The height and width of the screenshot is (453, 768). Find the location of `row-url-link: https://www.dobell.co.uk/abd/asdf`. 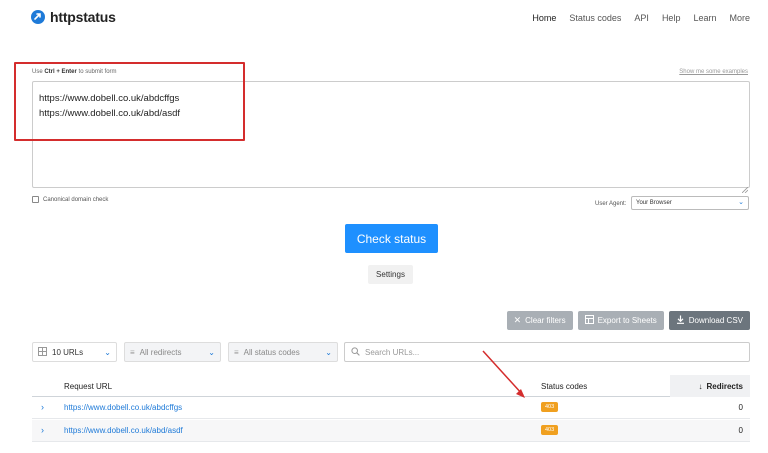

row-url-link: https://www.dobell.co.uk/abd/asdf is located at coordinates (123, 430).